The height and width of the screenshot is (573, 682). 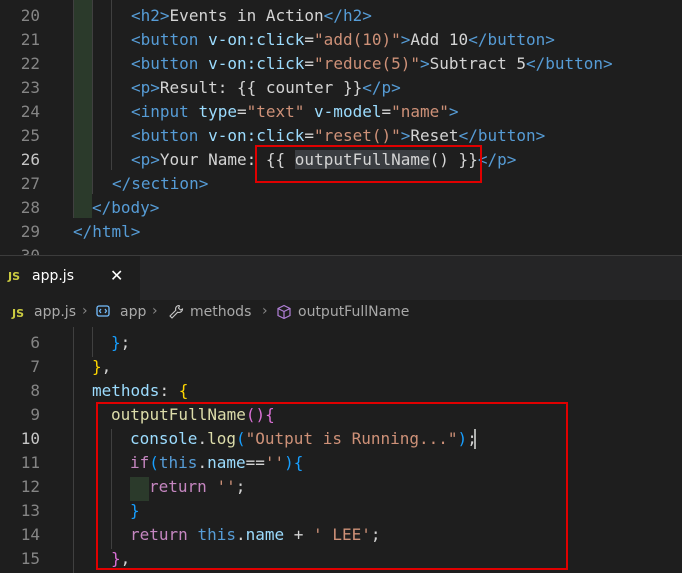 What do you see at coordinates (35, 390) in the screenshot?
I see `line-number: 8` at bounding box center [35, 390].